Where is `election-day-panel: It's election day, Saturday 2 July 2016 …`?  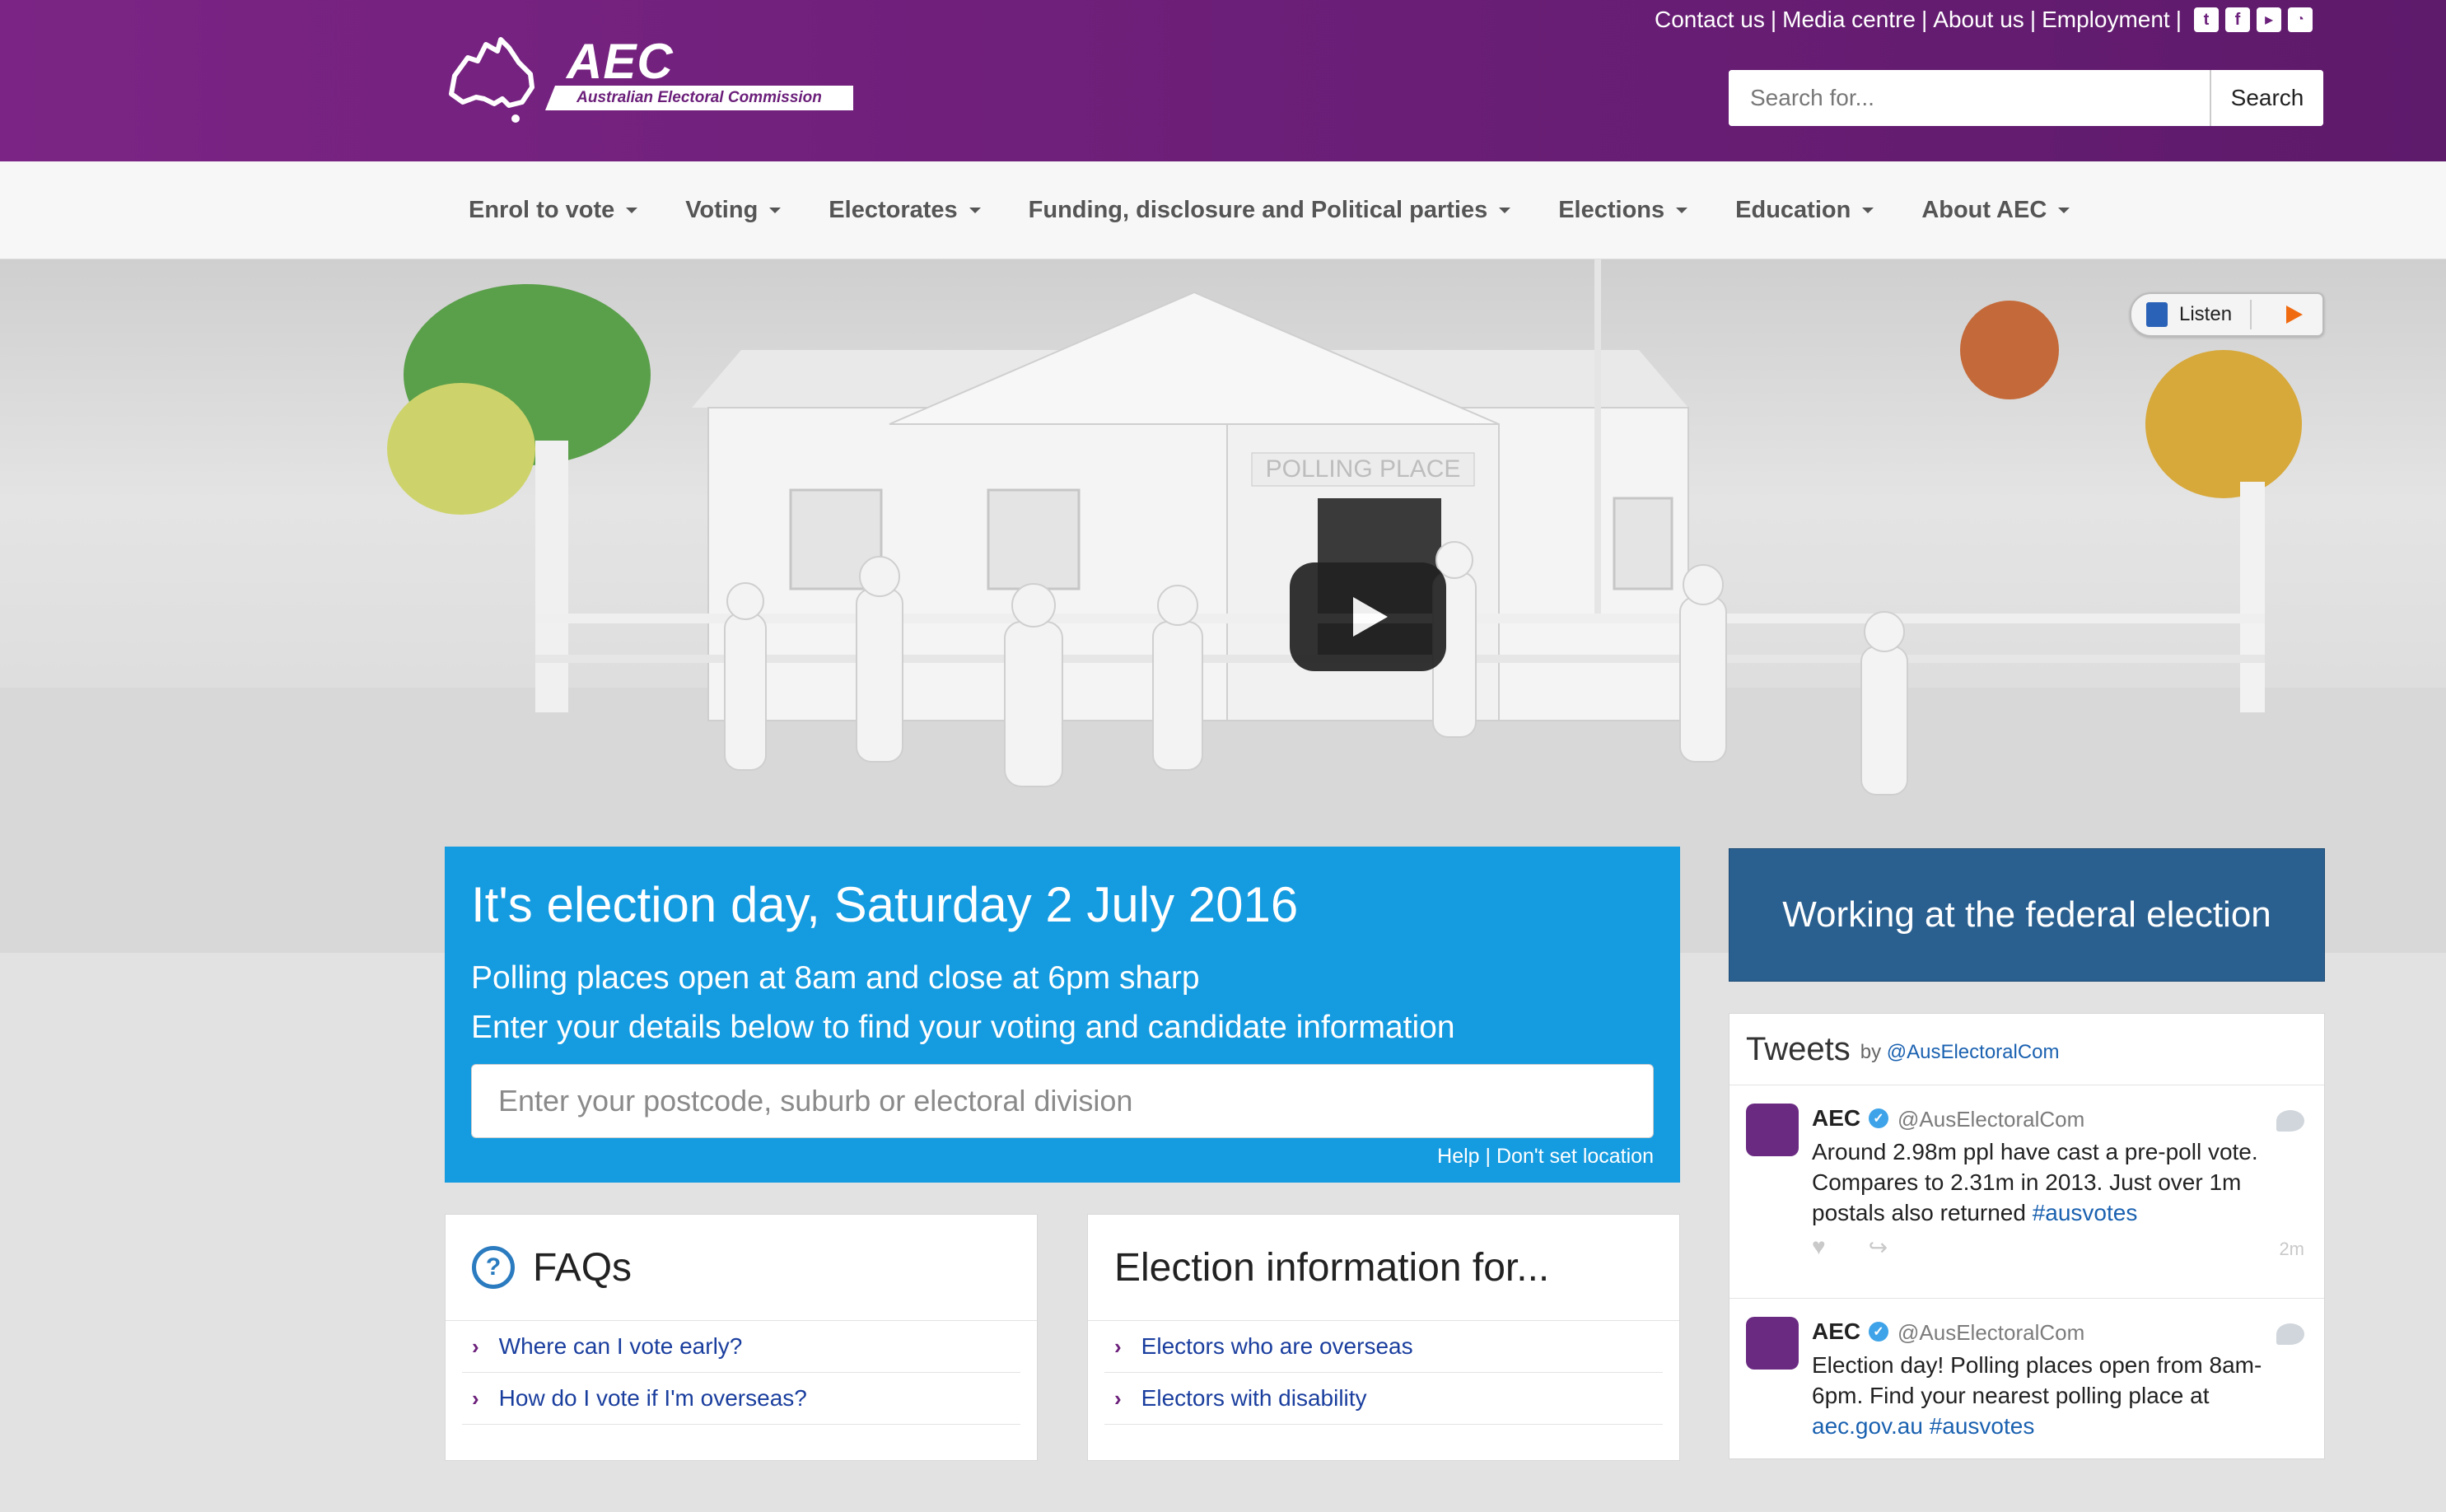
election-day-panel: It's election day, Saturday 2 July 2016 … is located at coordinates (1062, 1015).